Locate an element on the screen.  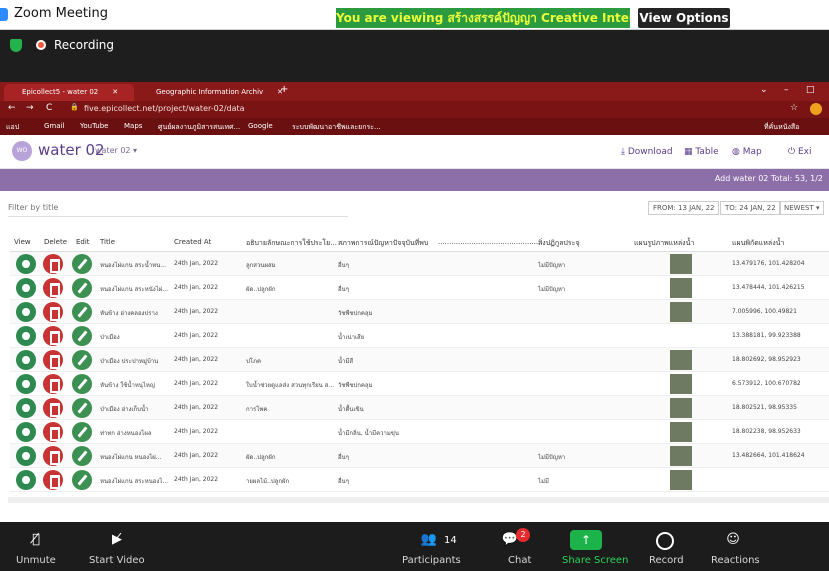
tab-geographic-archive: Geographic Information Archiv ✕ is located at coordinates (210, 92).